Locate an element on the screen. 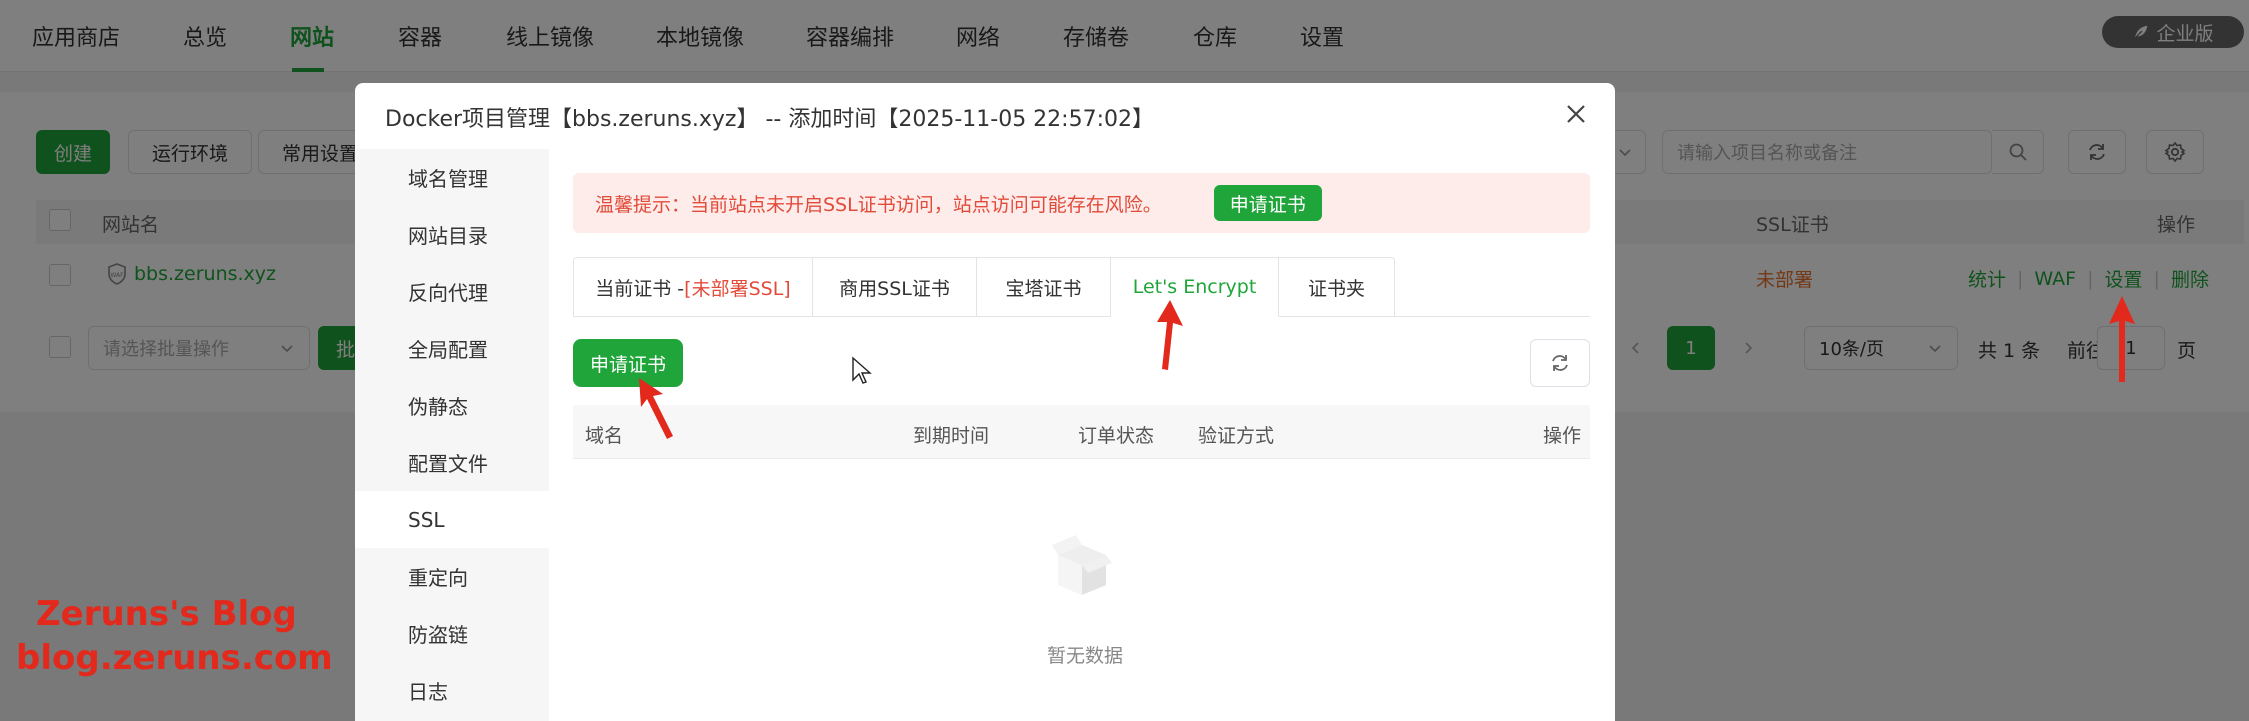 Image resolution: width=2249 pixels, height=721 pixels. column-expire: 到期时间 is located at coordinates (951, 436).